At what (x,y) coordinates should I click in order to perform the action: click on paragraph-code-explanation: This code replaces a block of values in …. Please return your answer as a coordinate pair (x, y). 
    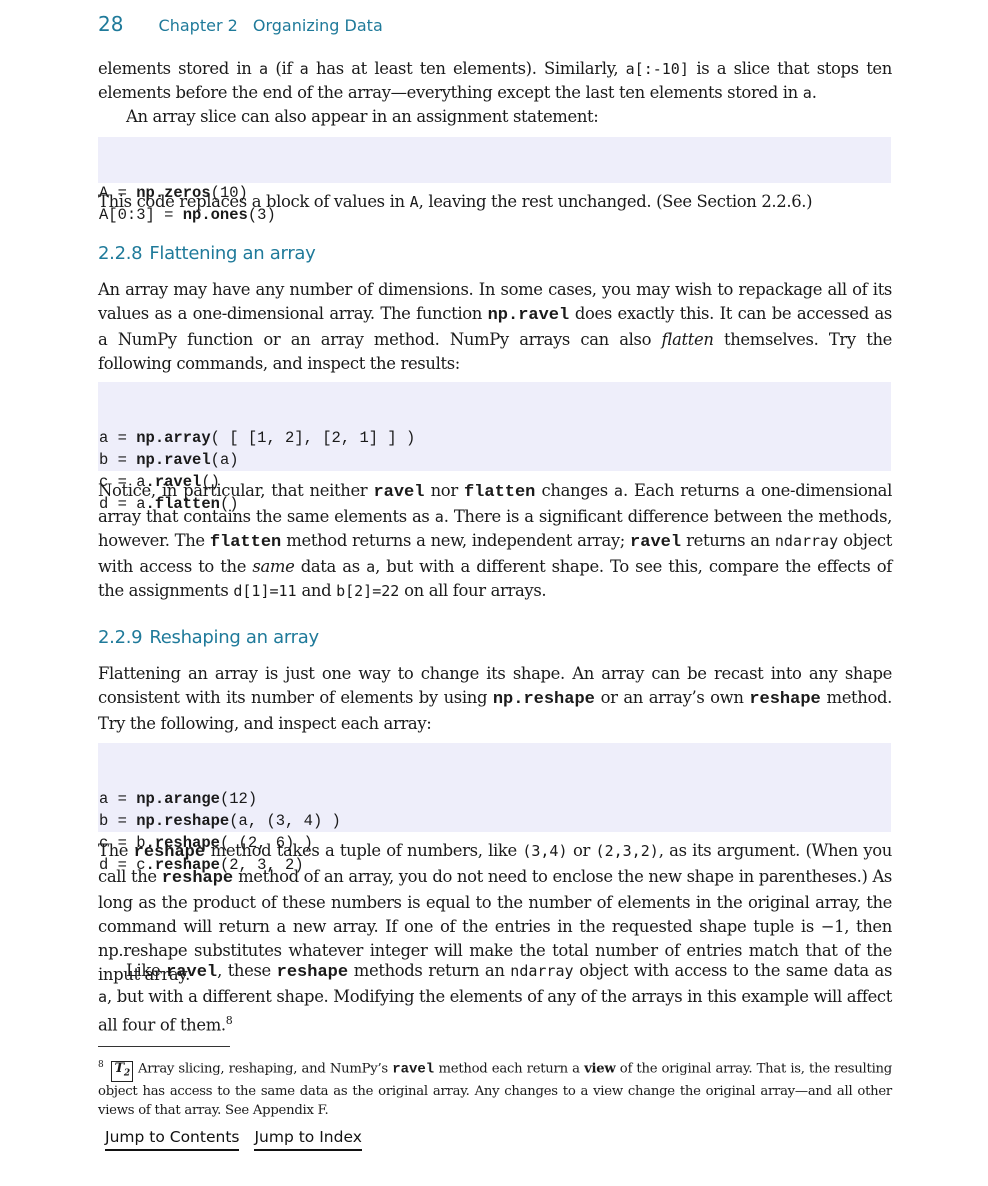
    Looking at the image, I should click on (455, 201).